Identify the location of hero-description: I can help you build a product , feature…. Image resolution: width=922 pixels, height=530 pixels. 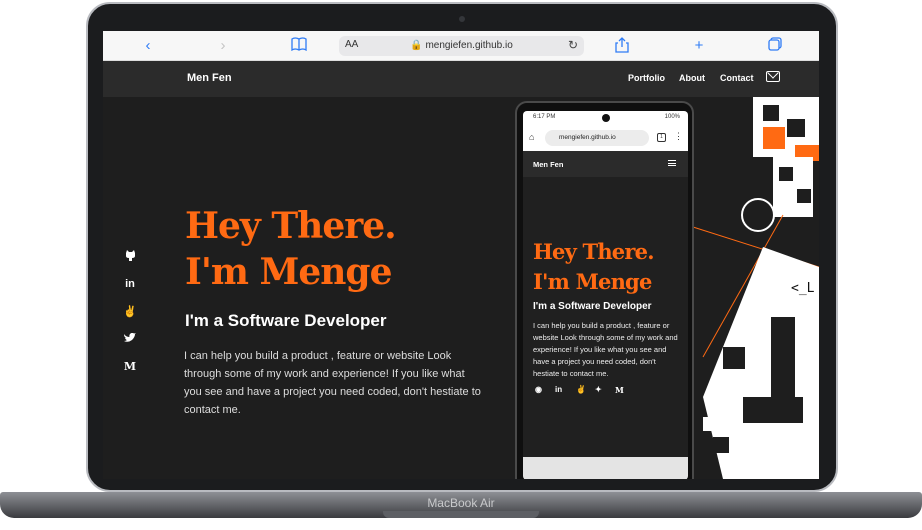
(332, 383).